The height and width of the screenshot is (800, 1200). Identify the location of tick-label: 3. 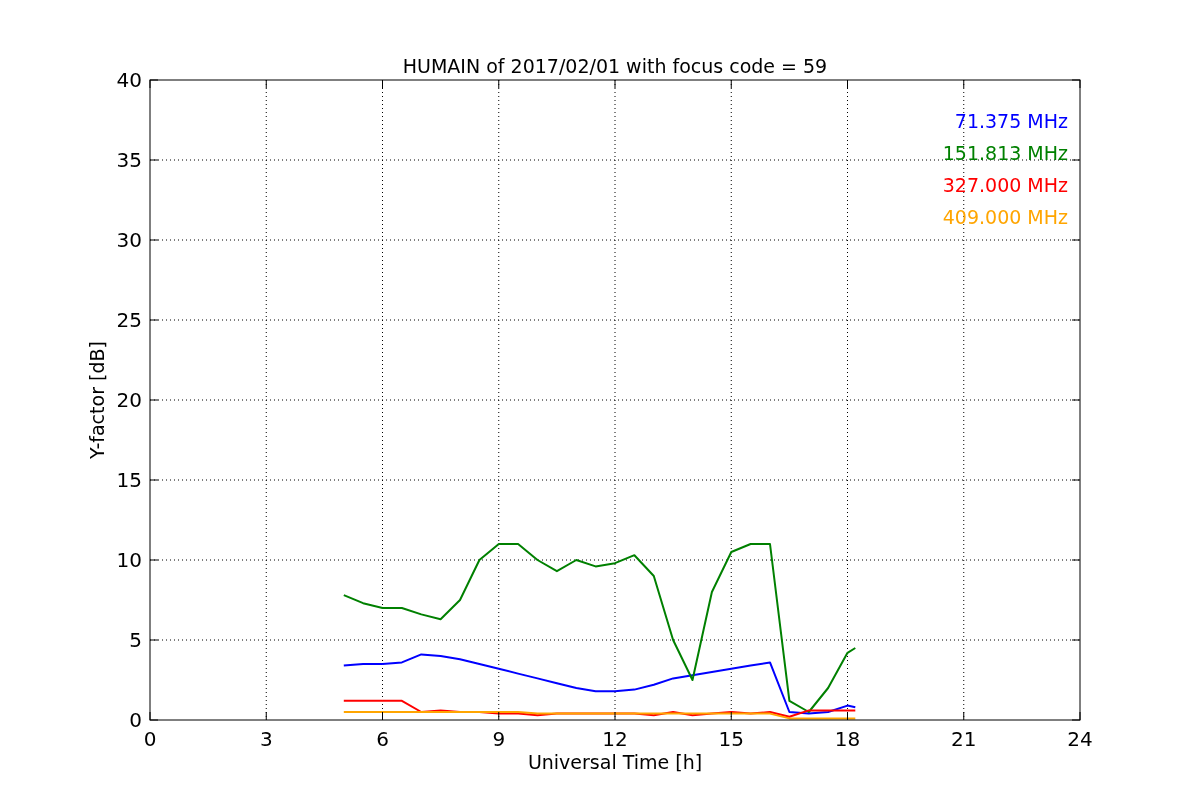
(266, 739).